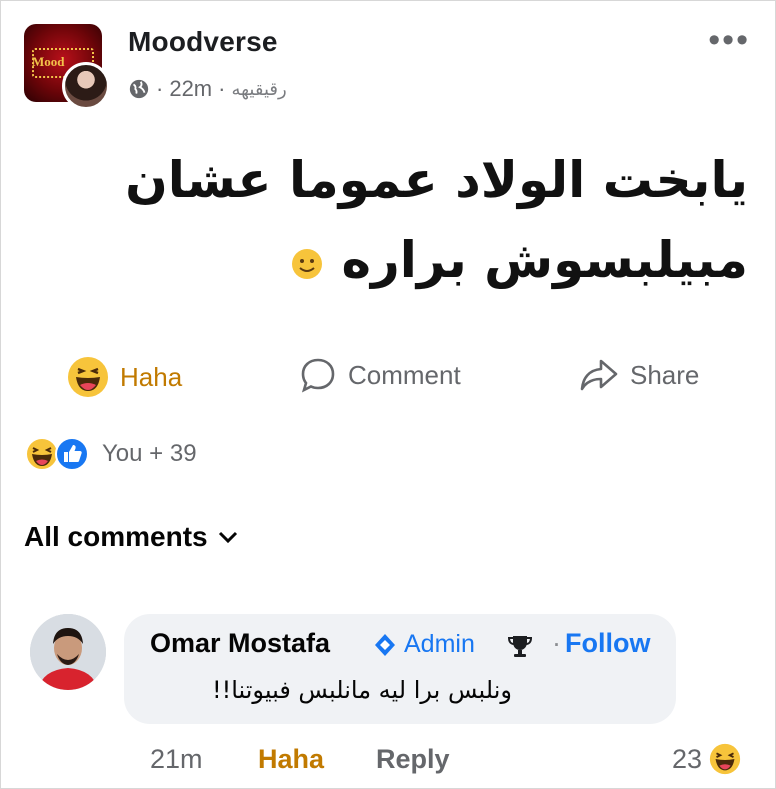 The height and width of the screenshot is (789, 776). I want to click on author-signature: رقيقيهه, so click(259, 89).